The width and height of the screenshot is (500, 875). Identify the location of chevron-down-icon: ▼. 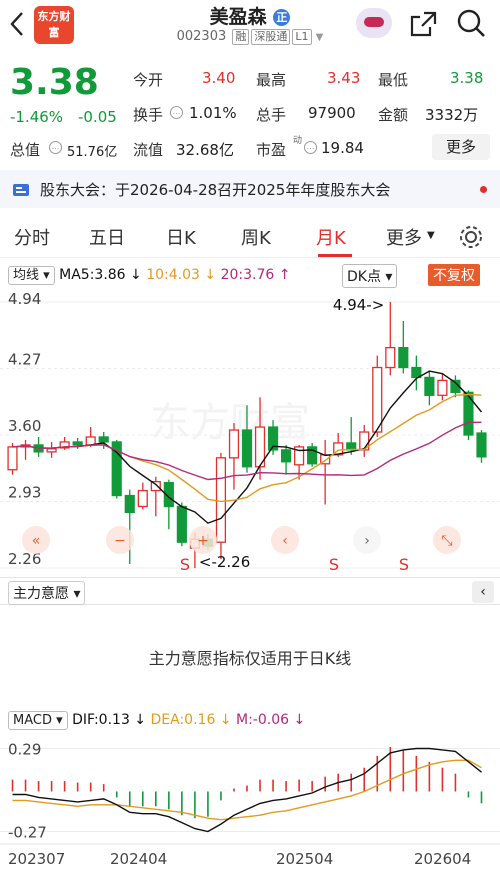
(320, 37).